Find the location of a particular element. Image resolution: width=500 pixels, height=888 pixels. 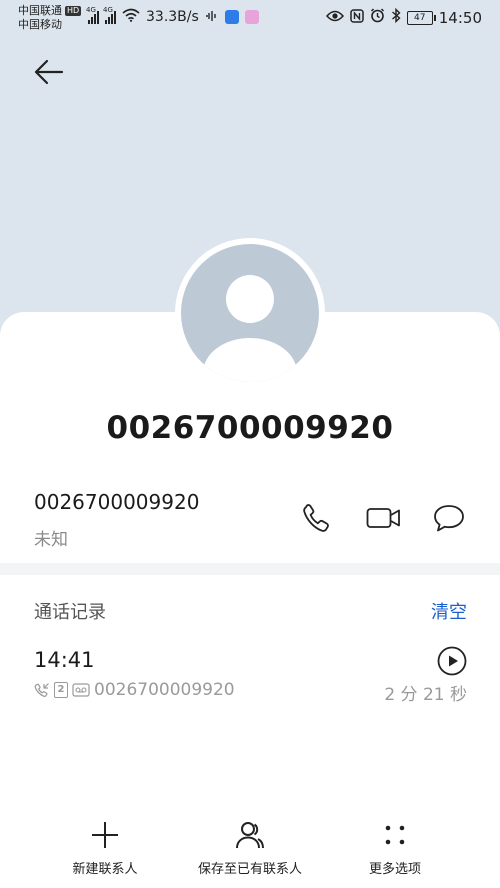

eye-icon is located at coordinates (334, 18).